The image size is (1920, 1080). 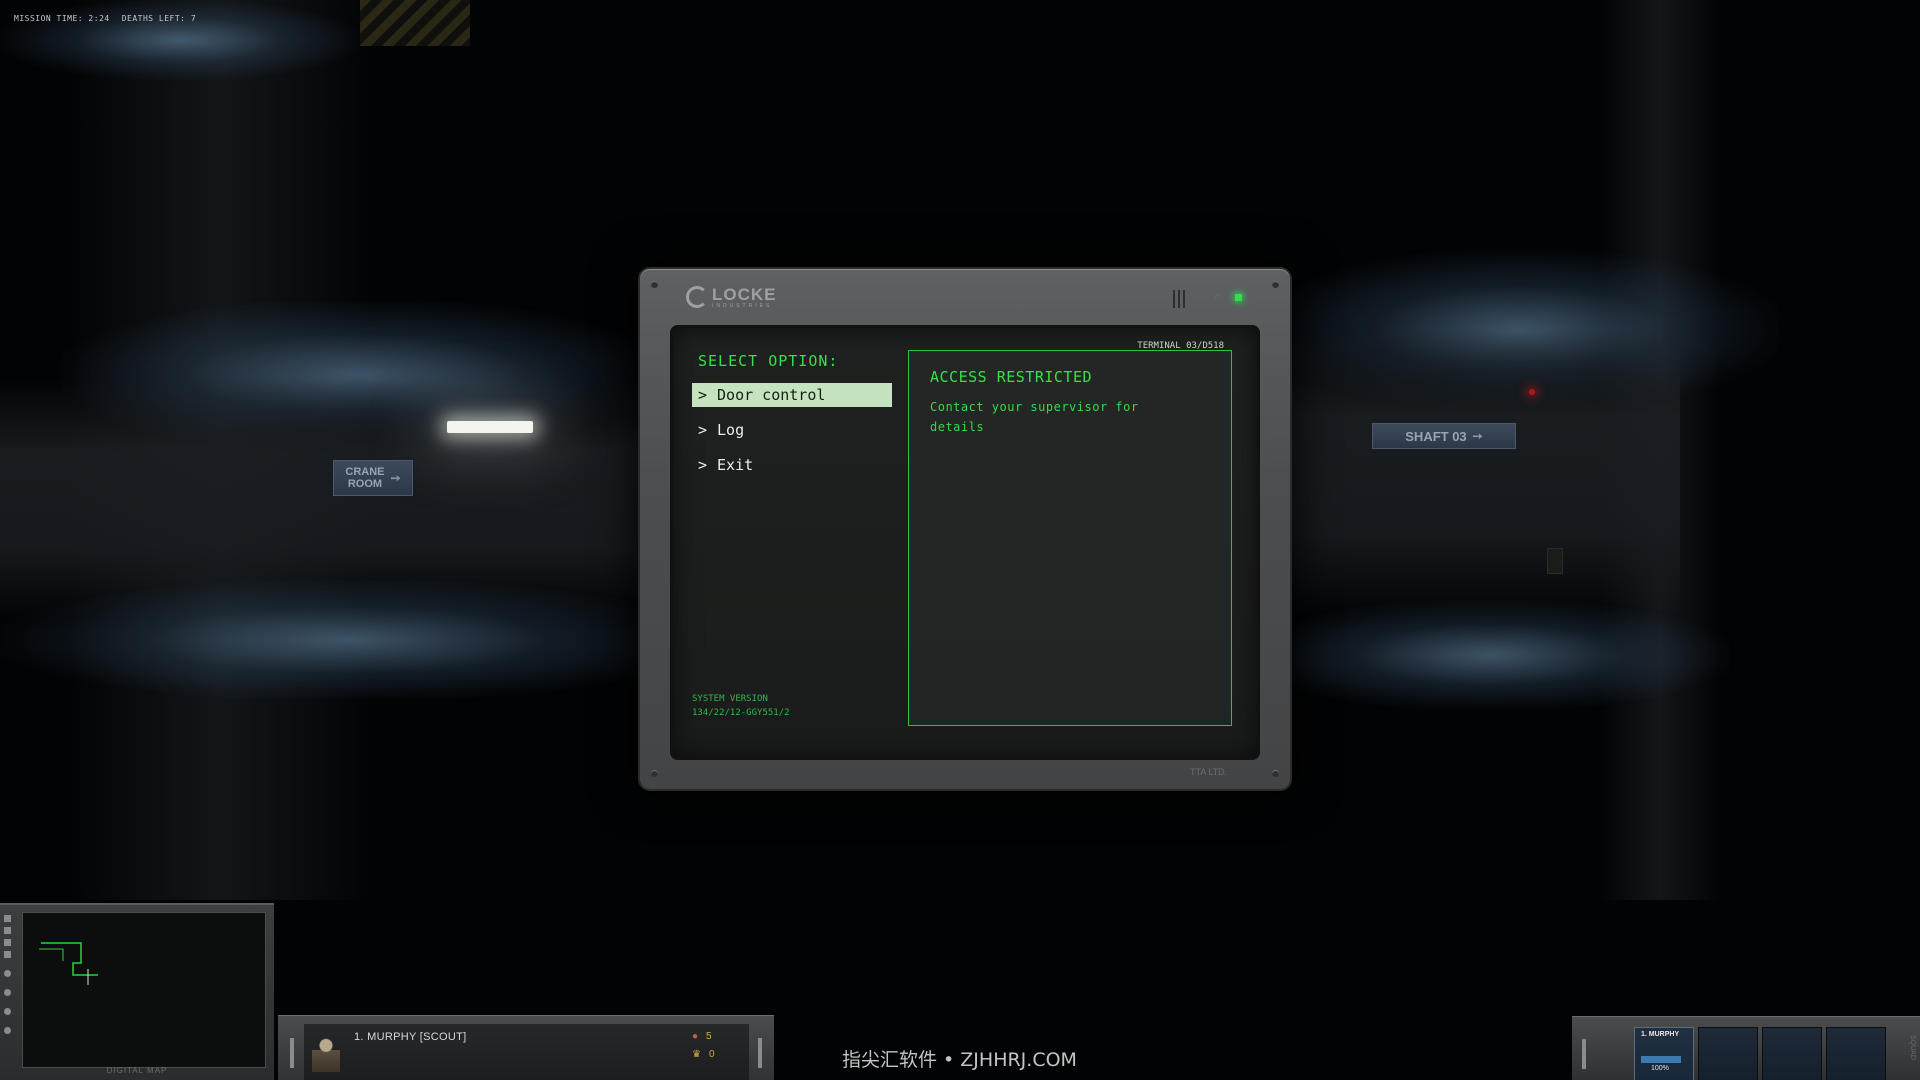 I want to click on menu-item-door-control: > Door control, so click(x=792, y=395).